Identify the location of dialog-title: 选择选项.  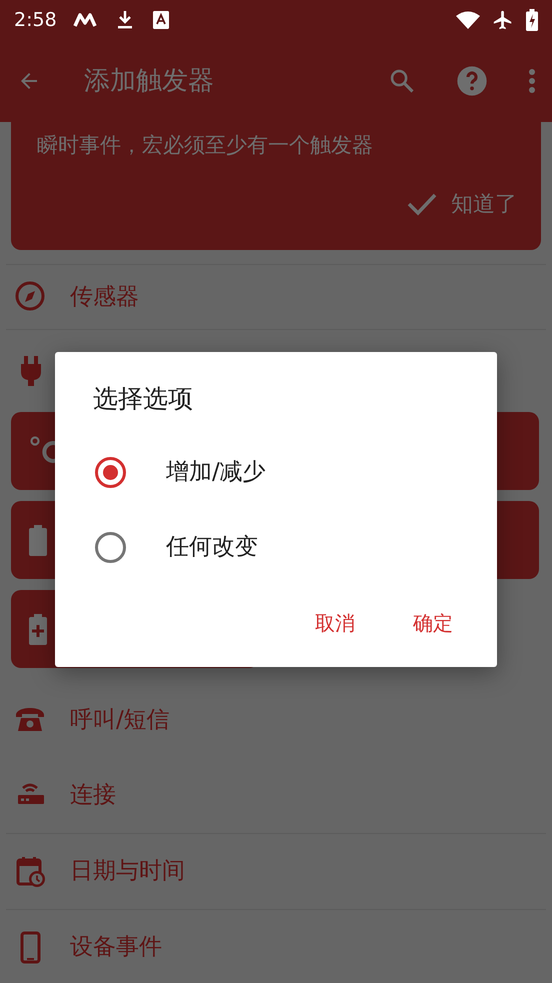
(143, 399).